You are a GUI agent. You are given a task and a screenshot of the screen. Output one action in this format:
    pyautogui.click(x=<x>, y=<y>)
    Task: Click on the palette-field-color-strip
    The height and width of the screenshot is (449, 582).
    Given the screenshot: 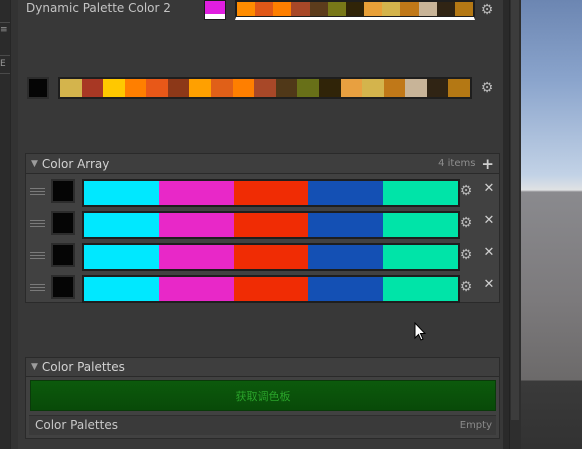 What is the action you would take?
    pyautogui.click(x=265, y=88)
    